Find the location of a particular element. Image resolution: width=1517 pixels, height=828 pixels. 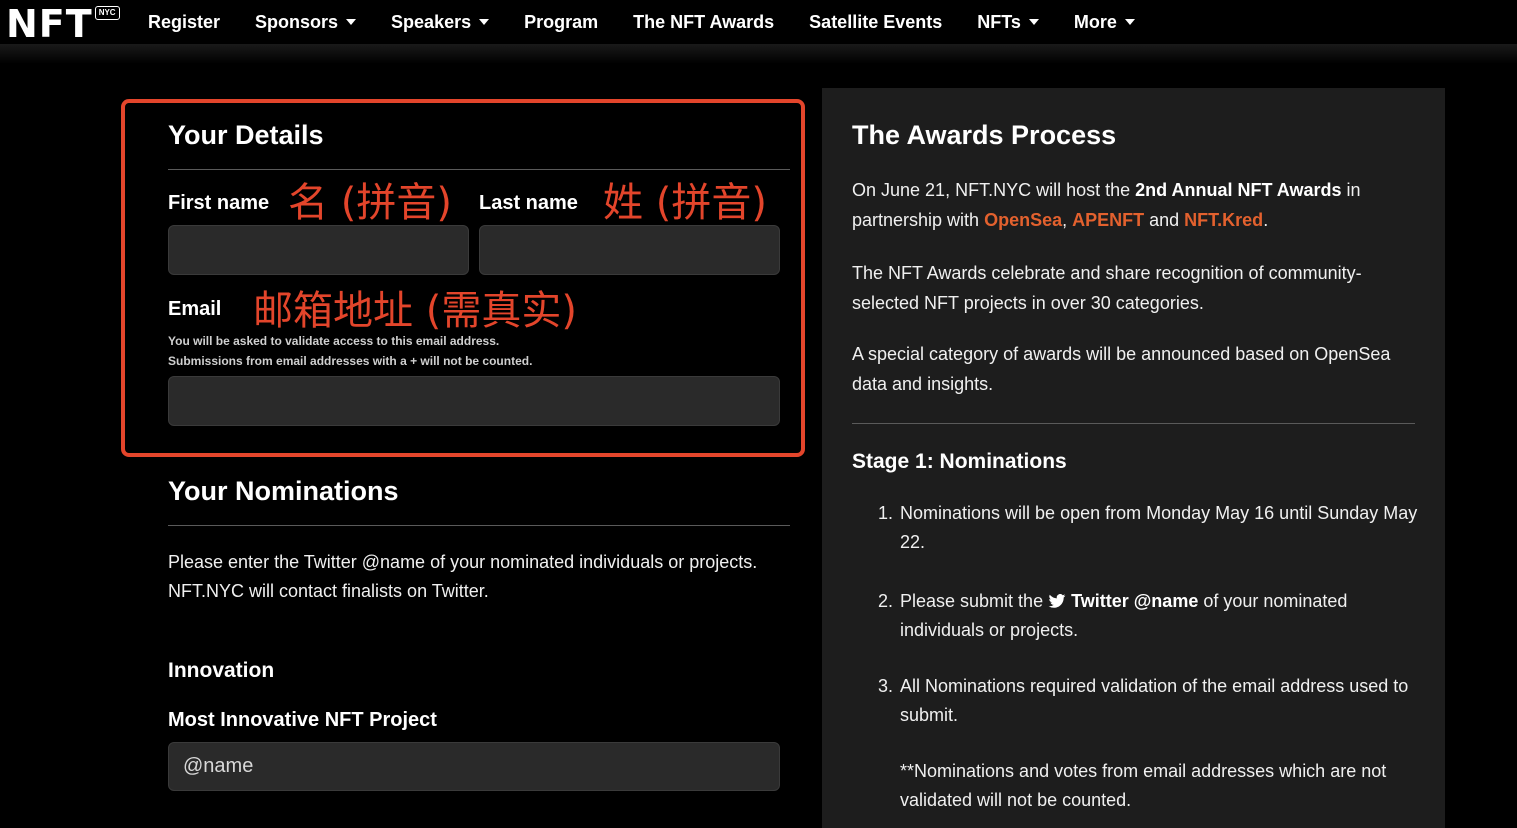

email-input is located at coordinates (474, 401).